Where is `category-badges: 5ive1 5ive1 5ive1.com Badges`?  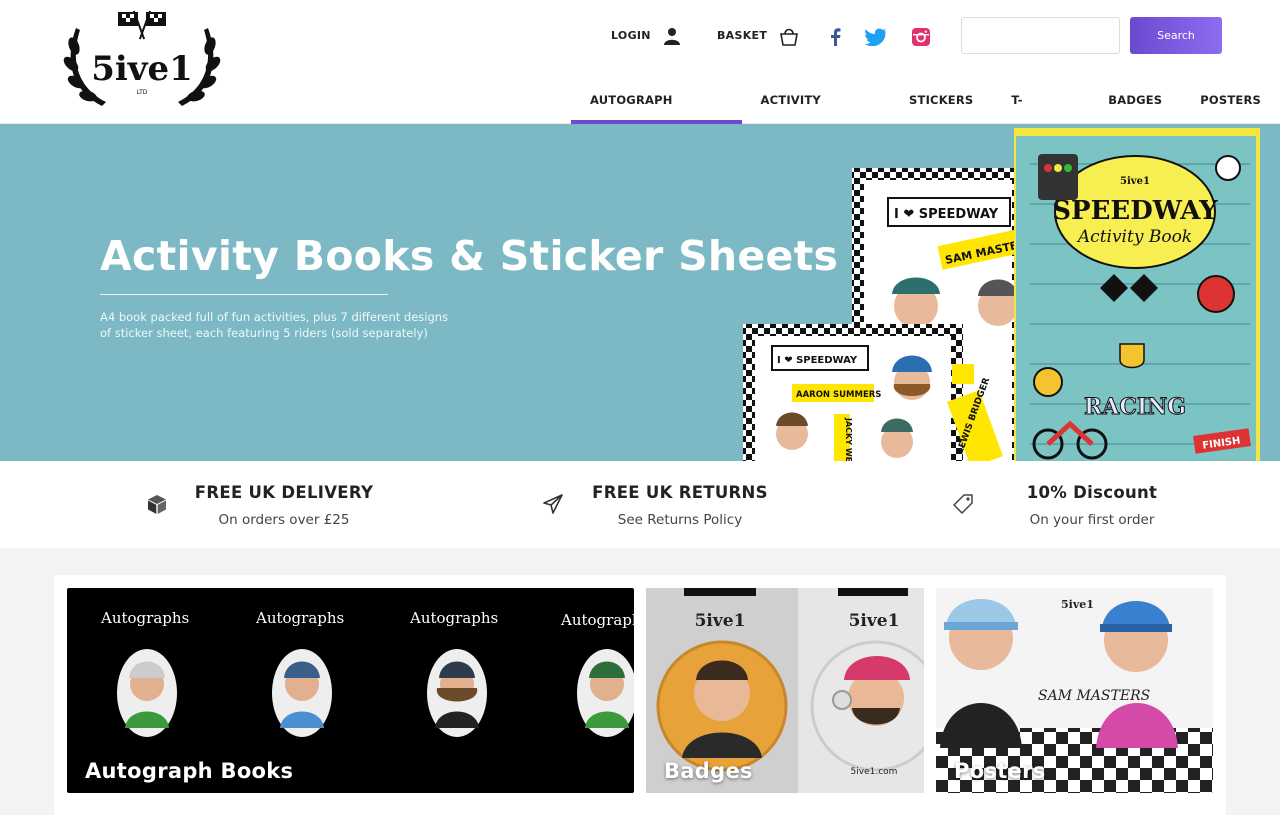
category-badges: 5ive1 5ive1 5ive1.com Badges is located at coordinates (785, 690).